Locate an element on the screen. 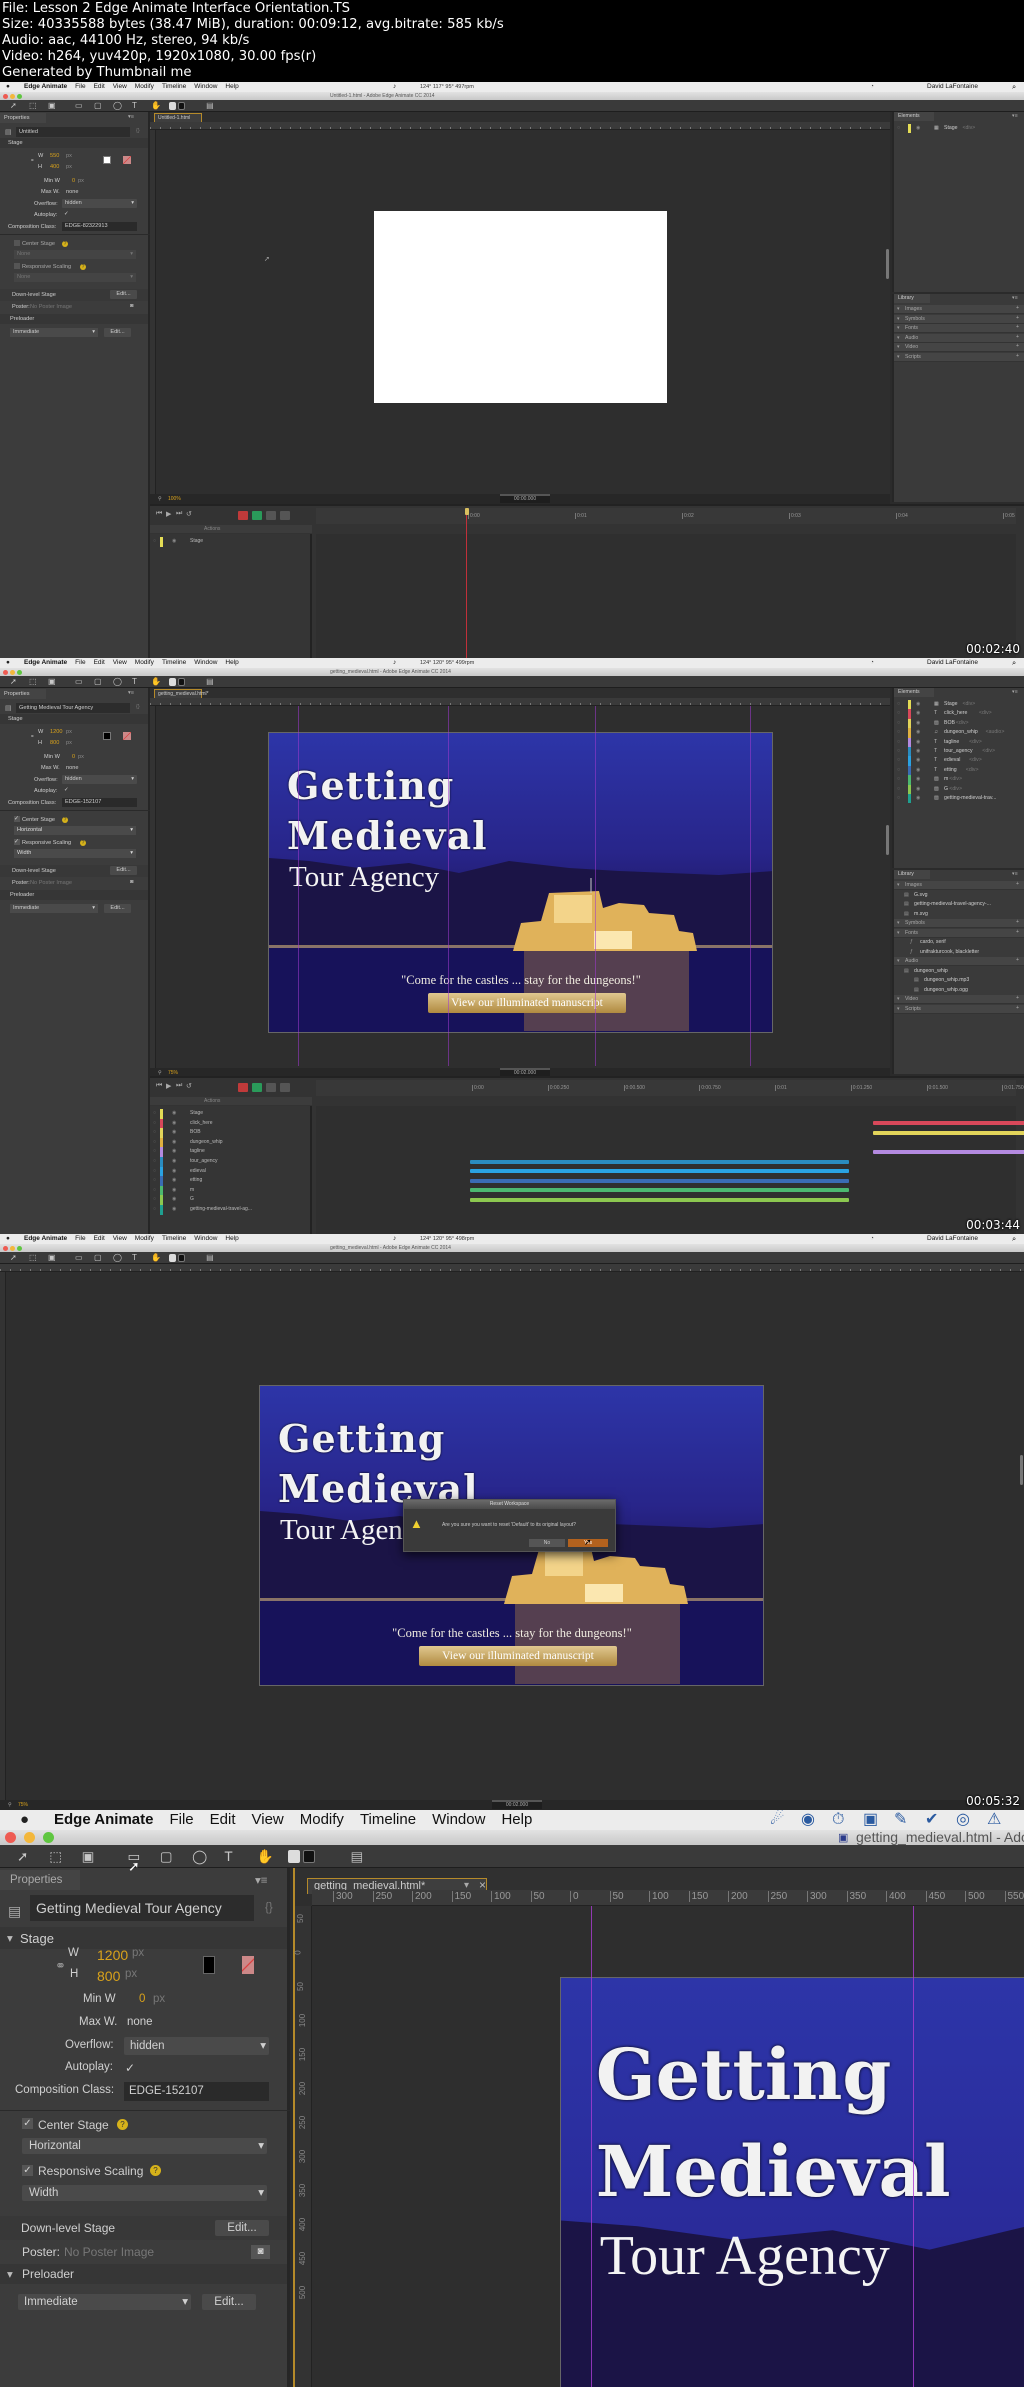 The height and width of the screenshot is (2387, 1024). playhead-handle is located at coordinates (466, 511).